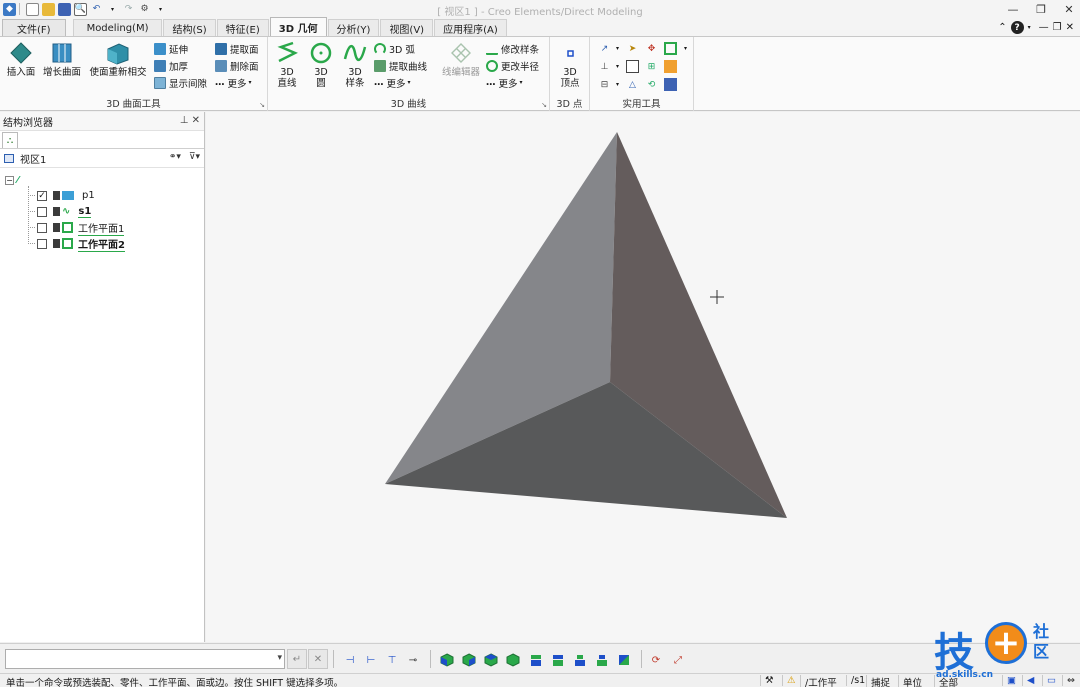 The height and width of the screenshot is (687, 1080). Describe the element at coordinates (512, 65) in the screenshot. I see `change-radius-button: 更改半径` at that location.